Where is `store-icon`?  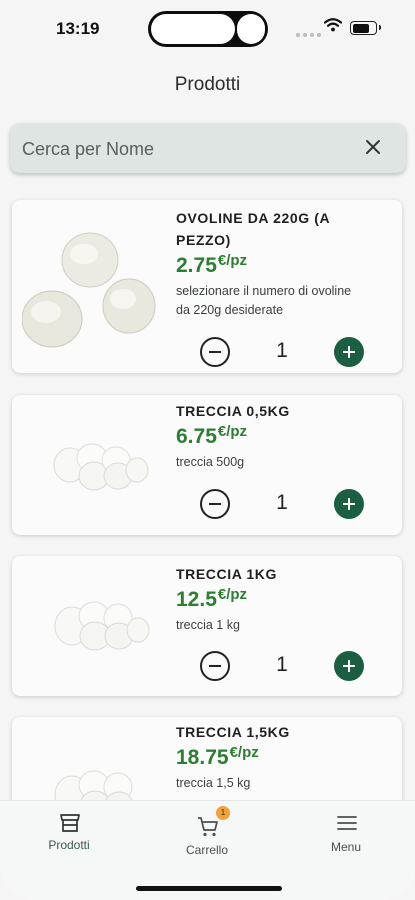
store-icon is located at coordinates (70, 823).